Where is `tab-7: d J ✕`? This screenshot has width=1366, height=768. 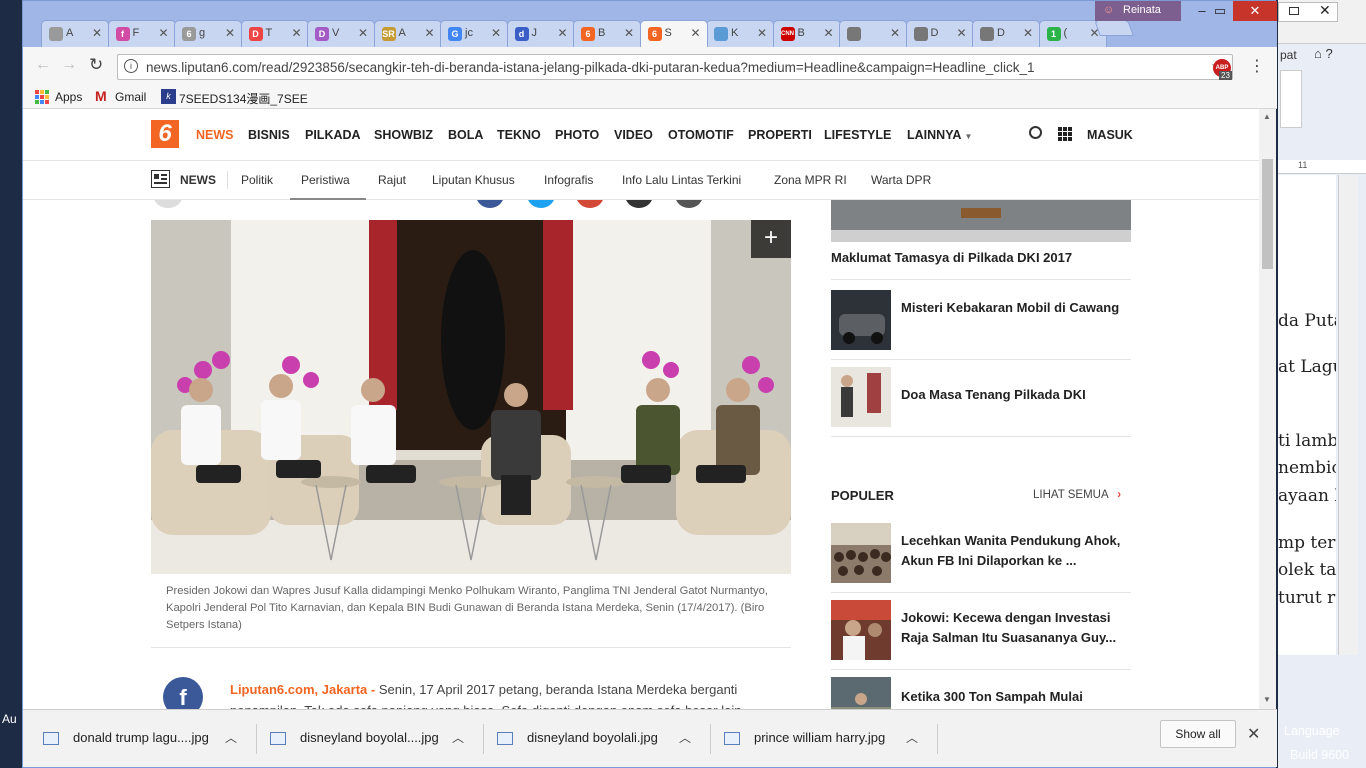 tab-7: d J ✕ is located at coordinates (540, 33).